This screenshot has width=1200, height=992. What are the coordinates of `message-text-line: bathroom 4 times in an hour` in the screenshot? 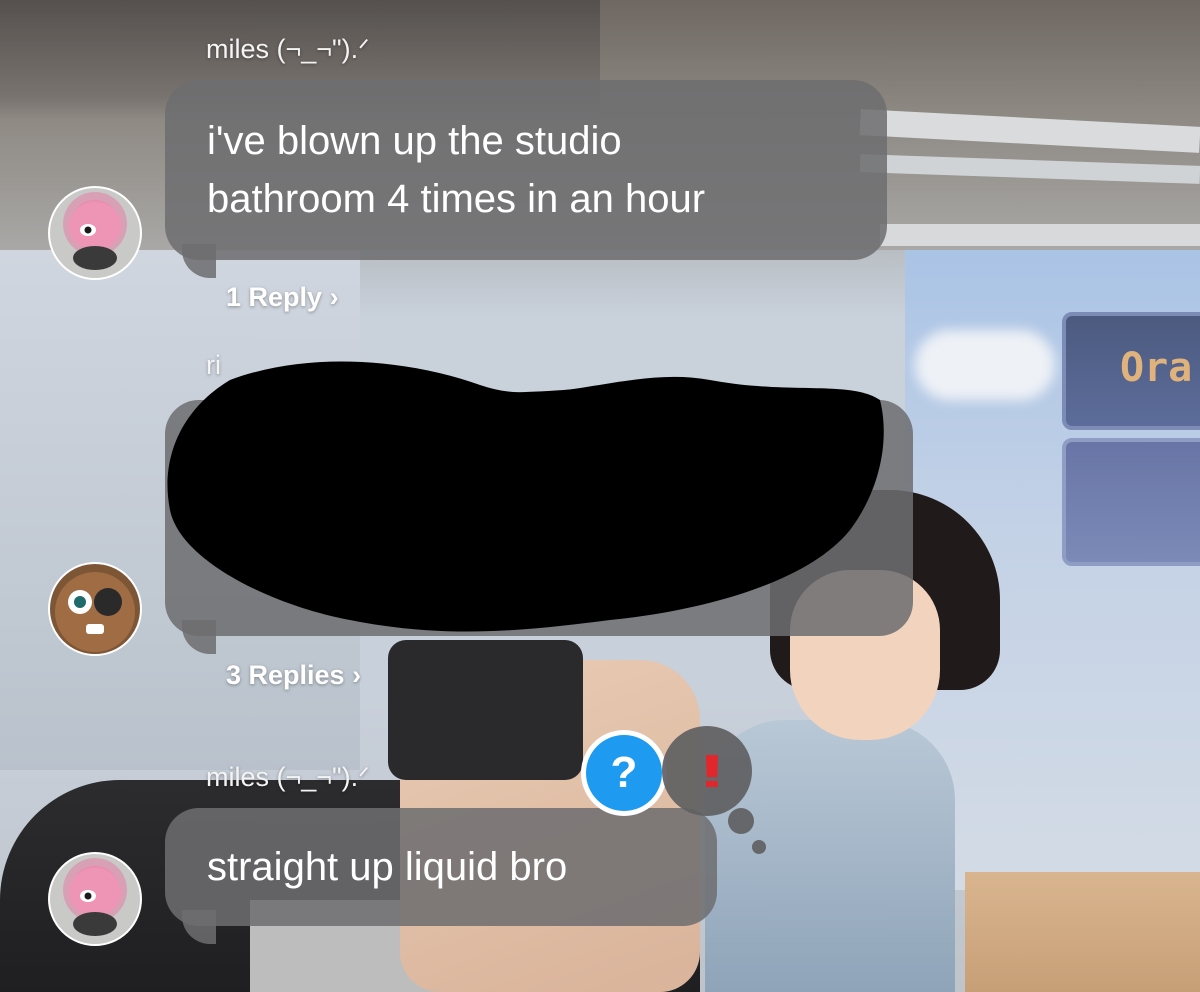 It's located at (456, 199).